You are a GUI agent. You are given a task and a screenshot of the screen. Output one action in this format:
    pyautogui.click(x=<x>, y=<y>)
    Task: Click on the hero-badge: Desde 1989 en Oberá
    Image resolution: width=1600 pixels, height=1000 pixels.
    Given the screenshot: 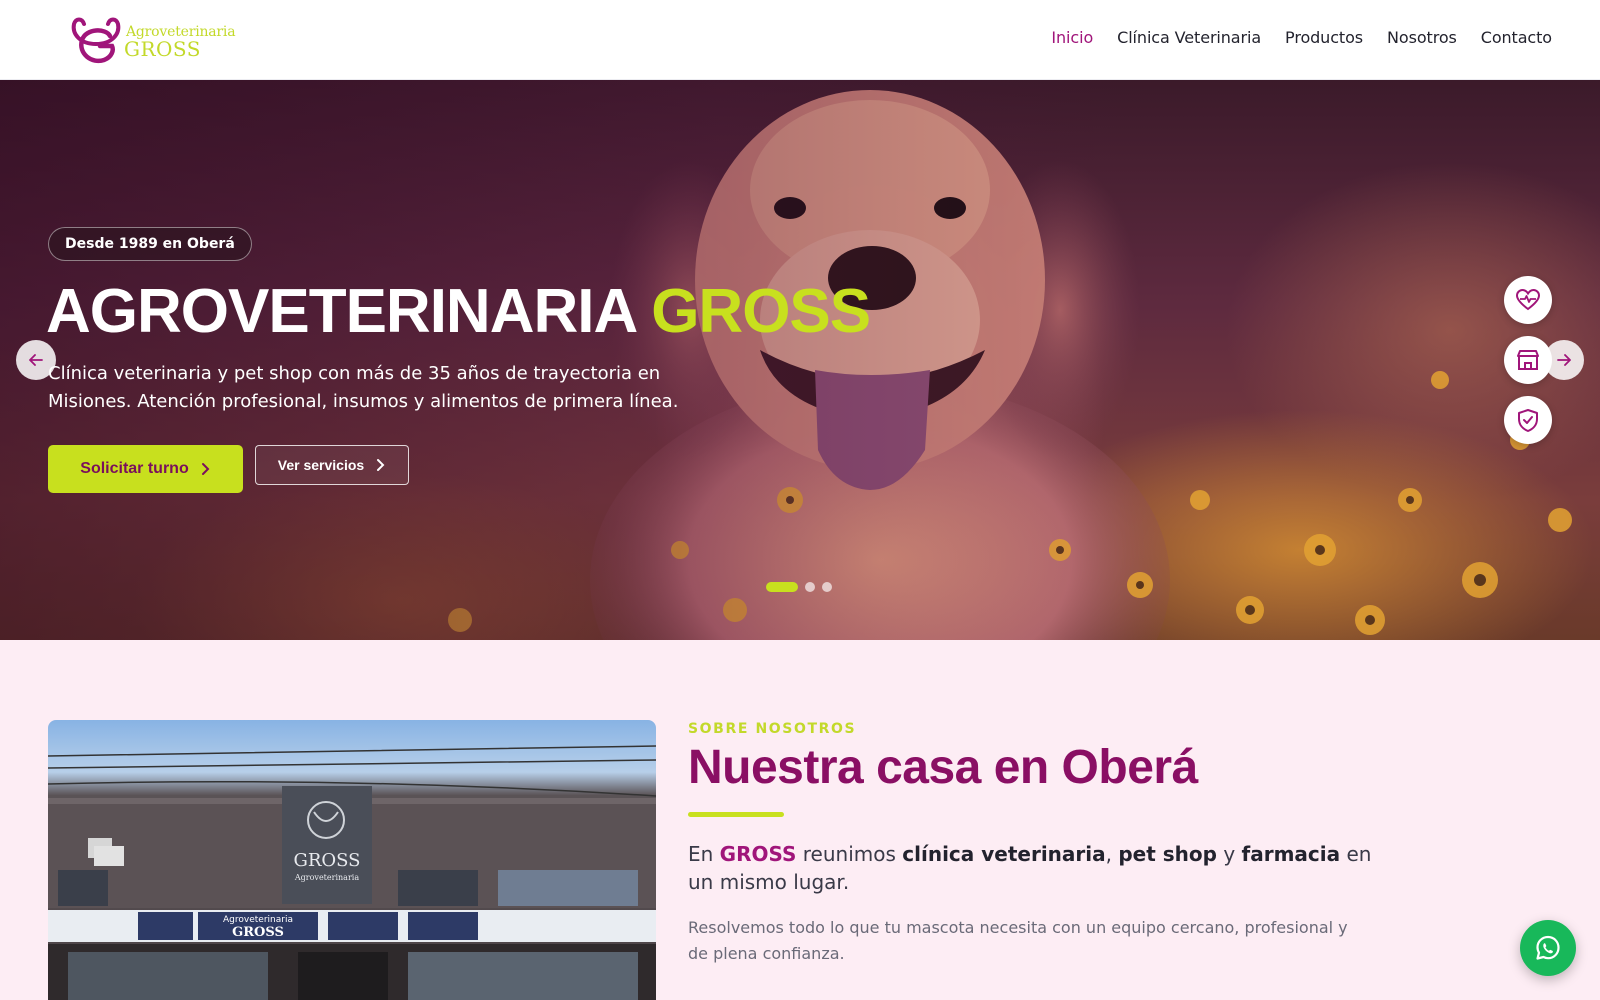 What is the action you would take?
    pyautogui.click(x=150, y=244)
    